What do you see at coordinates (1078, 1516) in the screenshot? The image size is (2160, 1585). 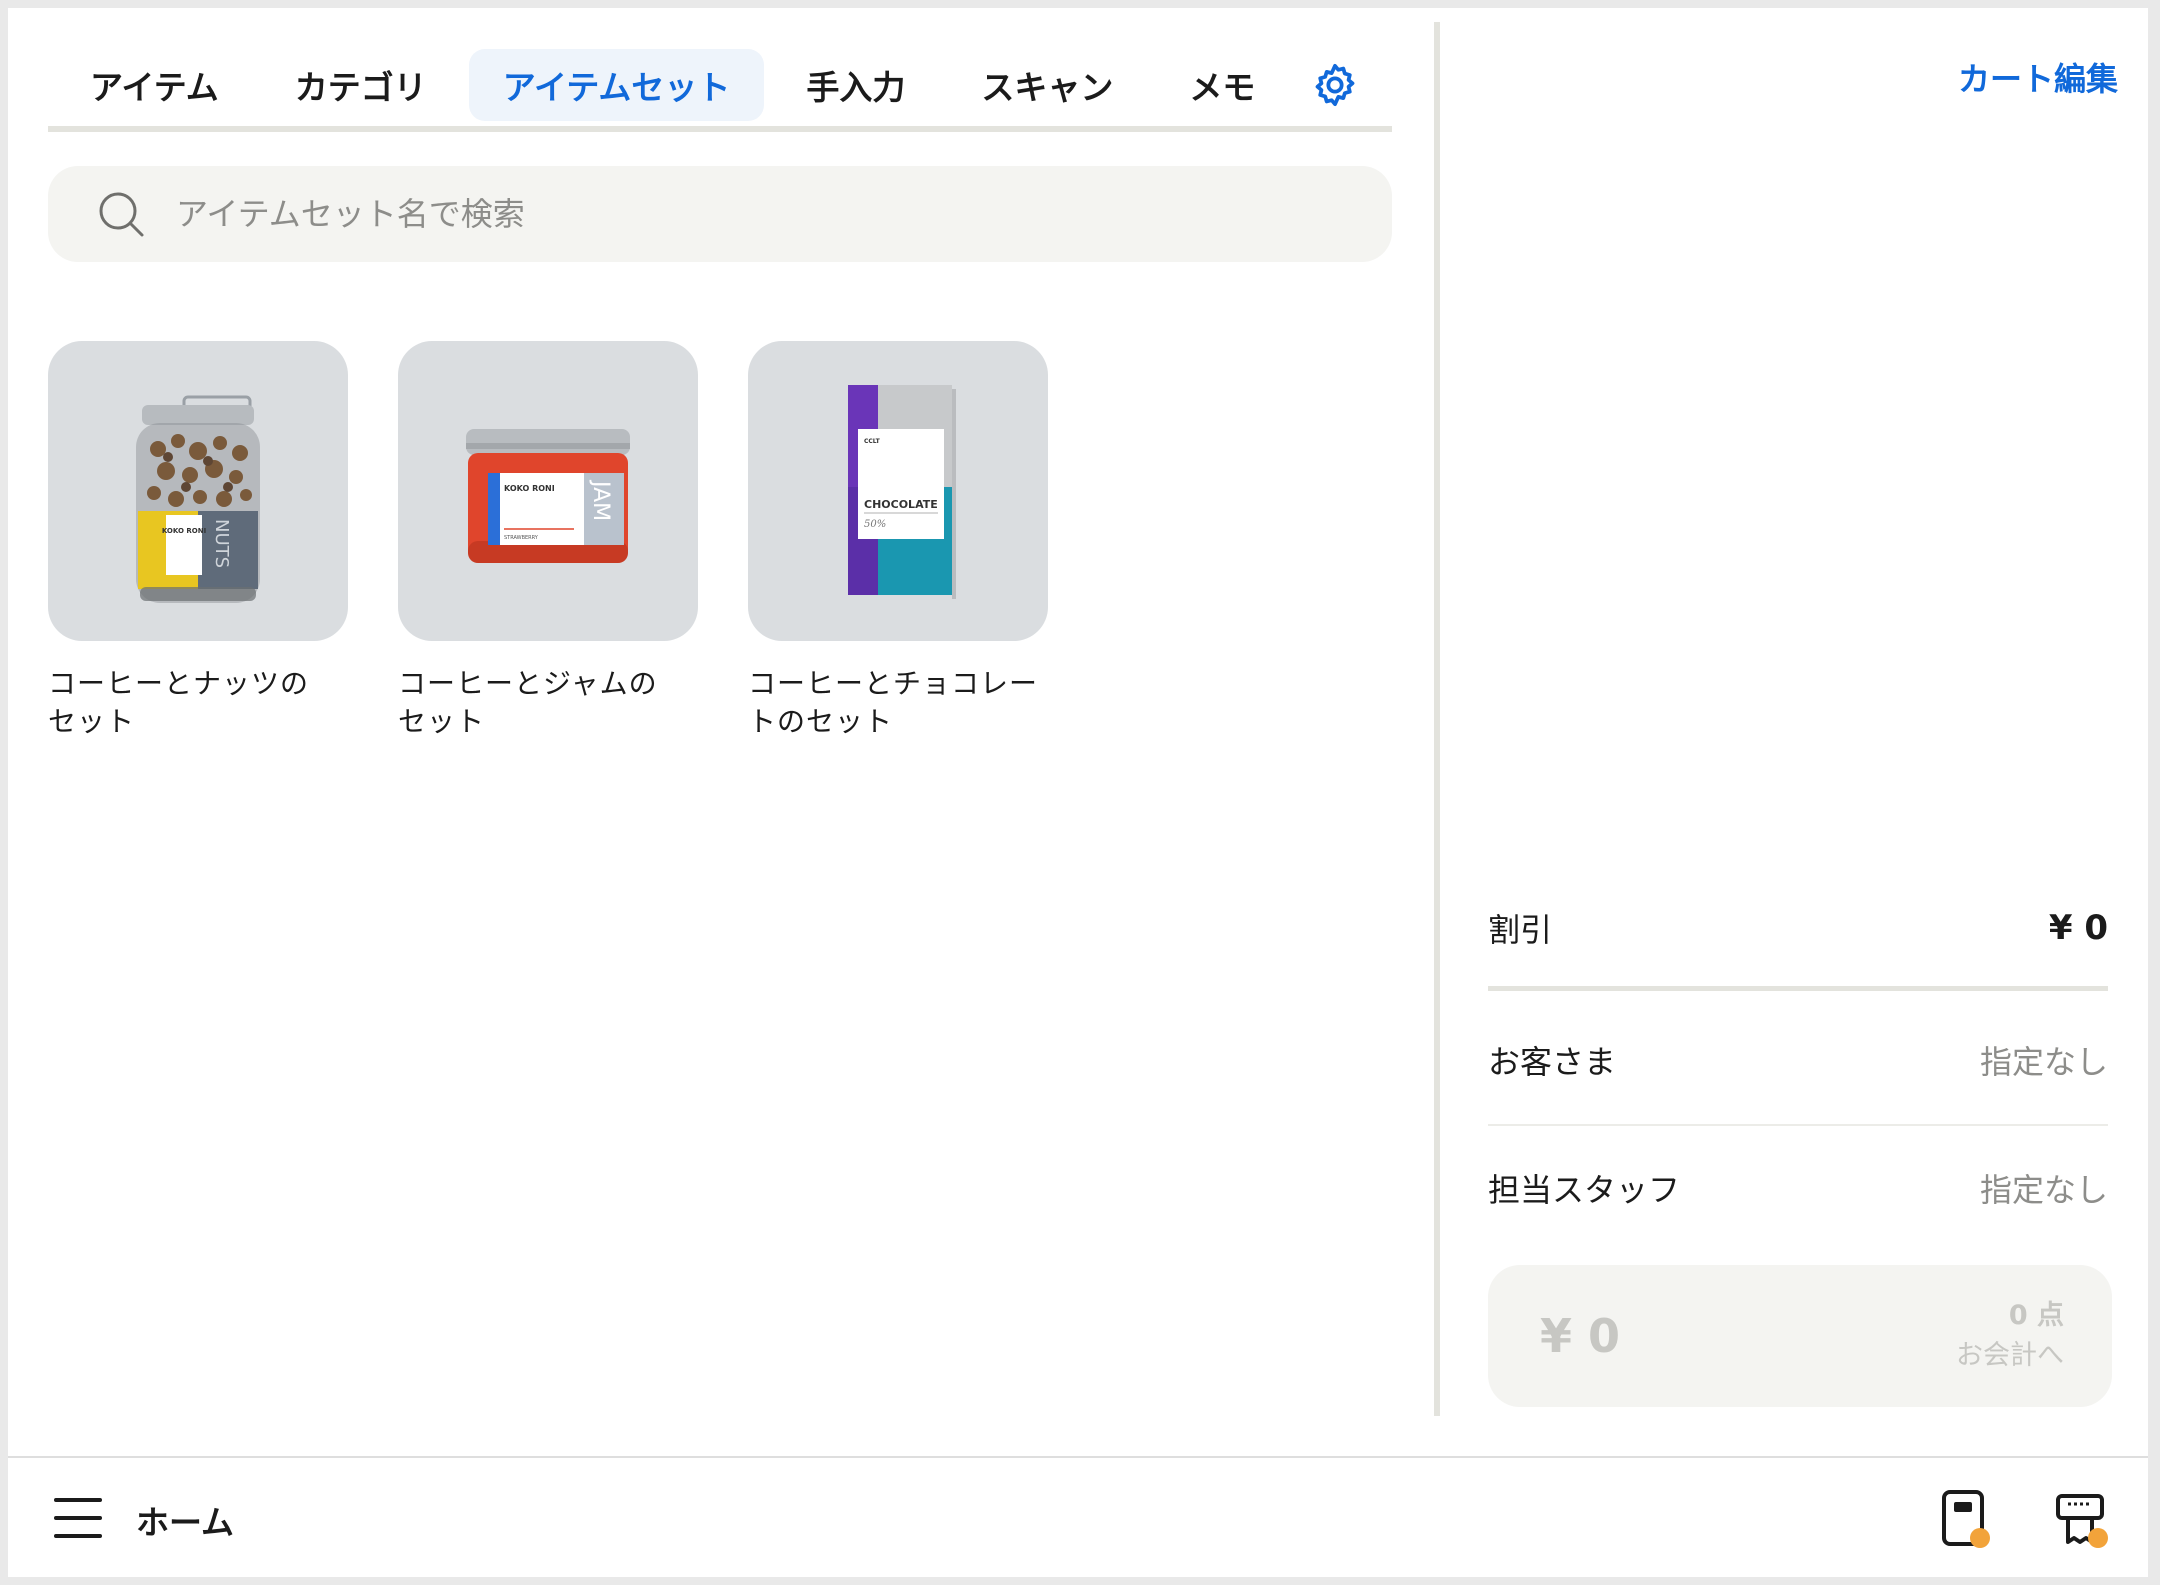 I see `bottom-bar: ホーム` at bounding box center [1078, 1516].